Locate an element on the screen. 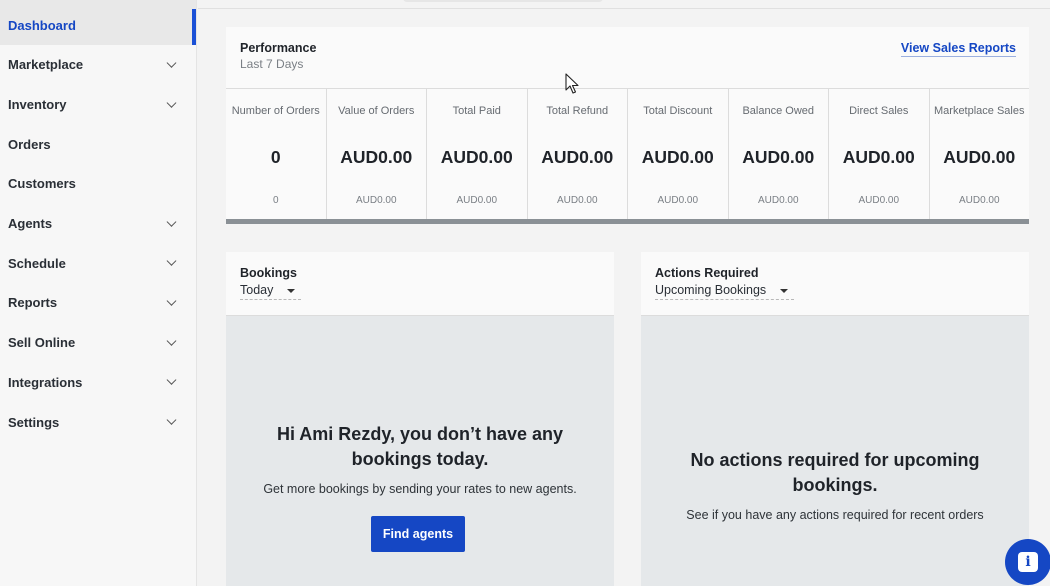 The width and height of the screenshot is (1050, 586). sidebar-item-reports: Reports is located at coordinates (98, 303).